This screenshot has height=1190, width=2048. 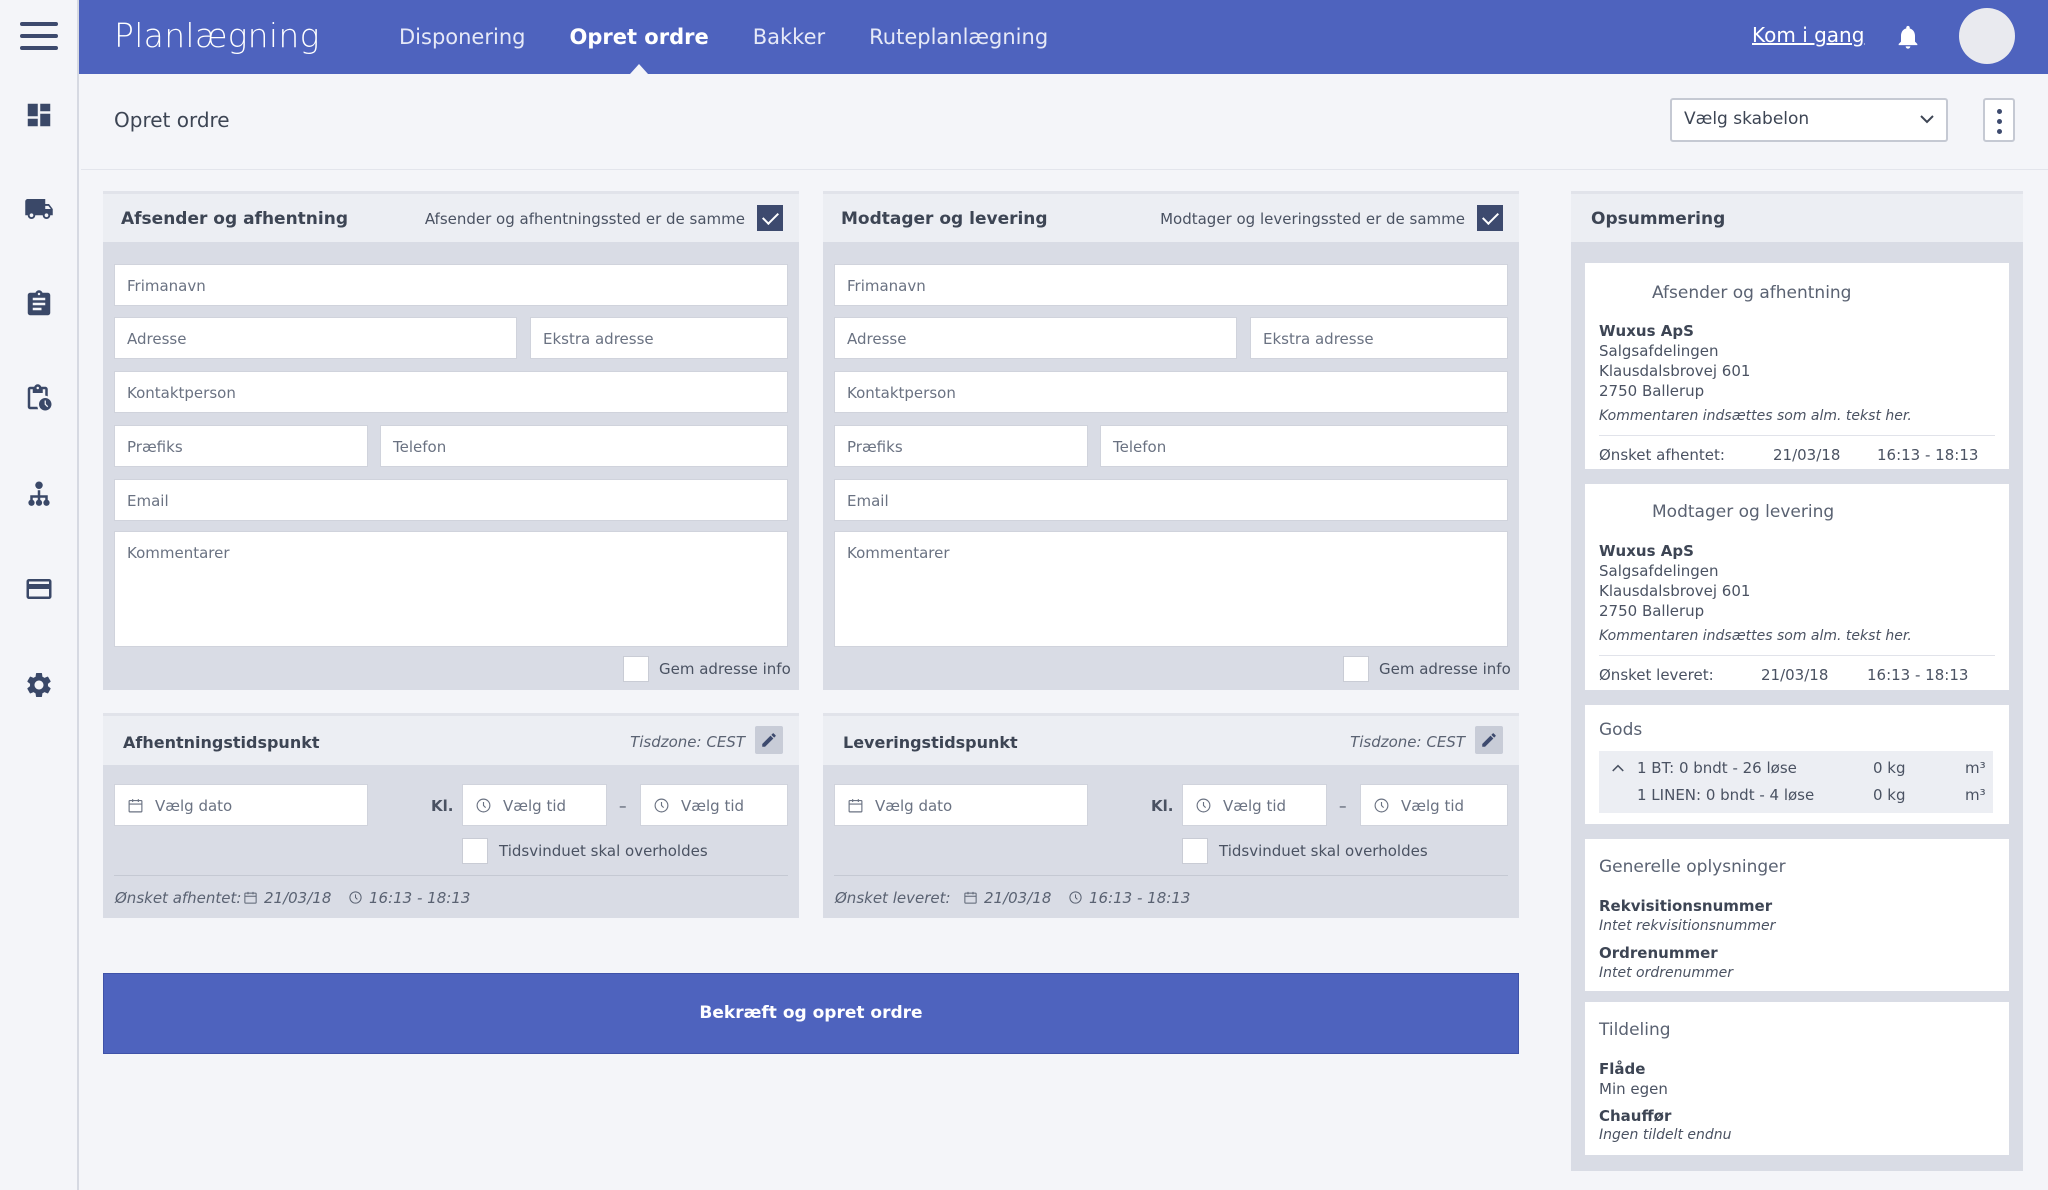 What do you see at coordinates (1889, 795) in the screenshot?
I see `goods-row-weight: 0 kg` at bounding box center [1889, 795].